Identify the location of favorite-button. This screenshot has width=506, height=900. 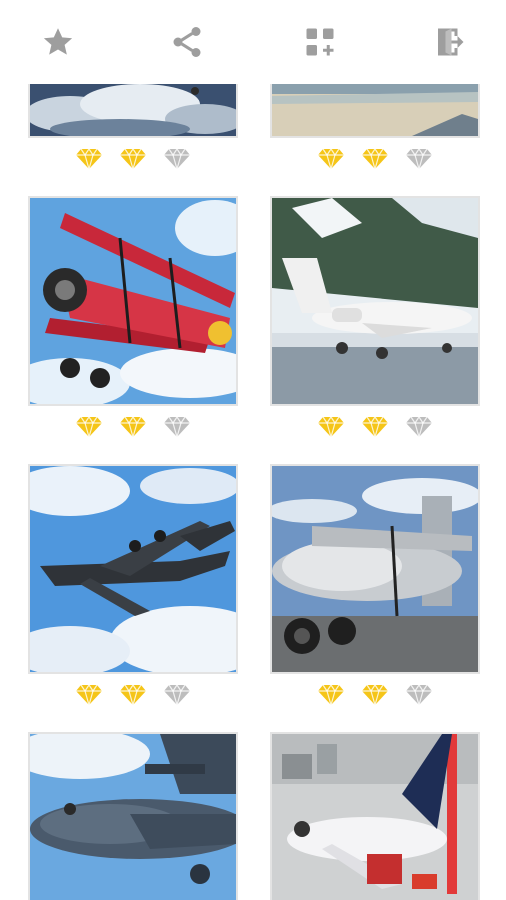
(58, 42).